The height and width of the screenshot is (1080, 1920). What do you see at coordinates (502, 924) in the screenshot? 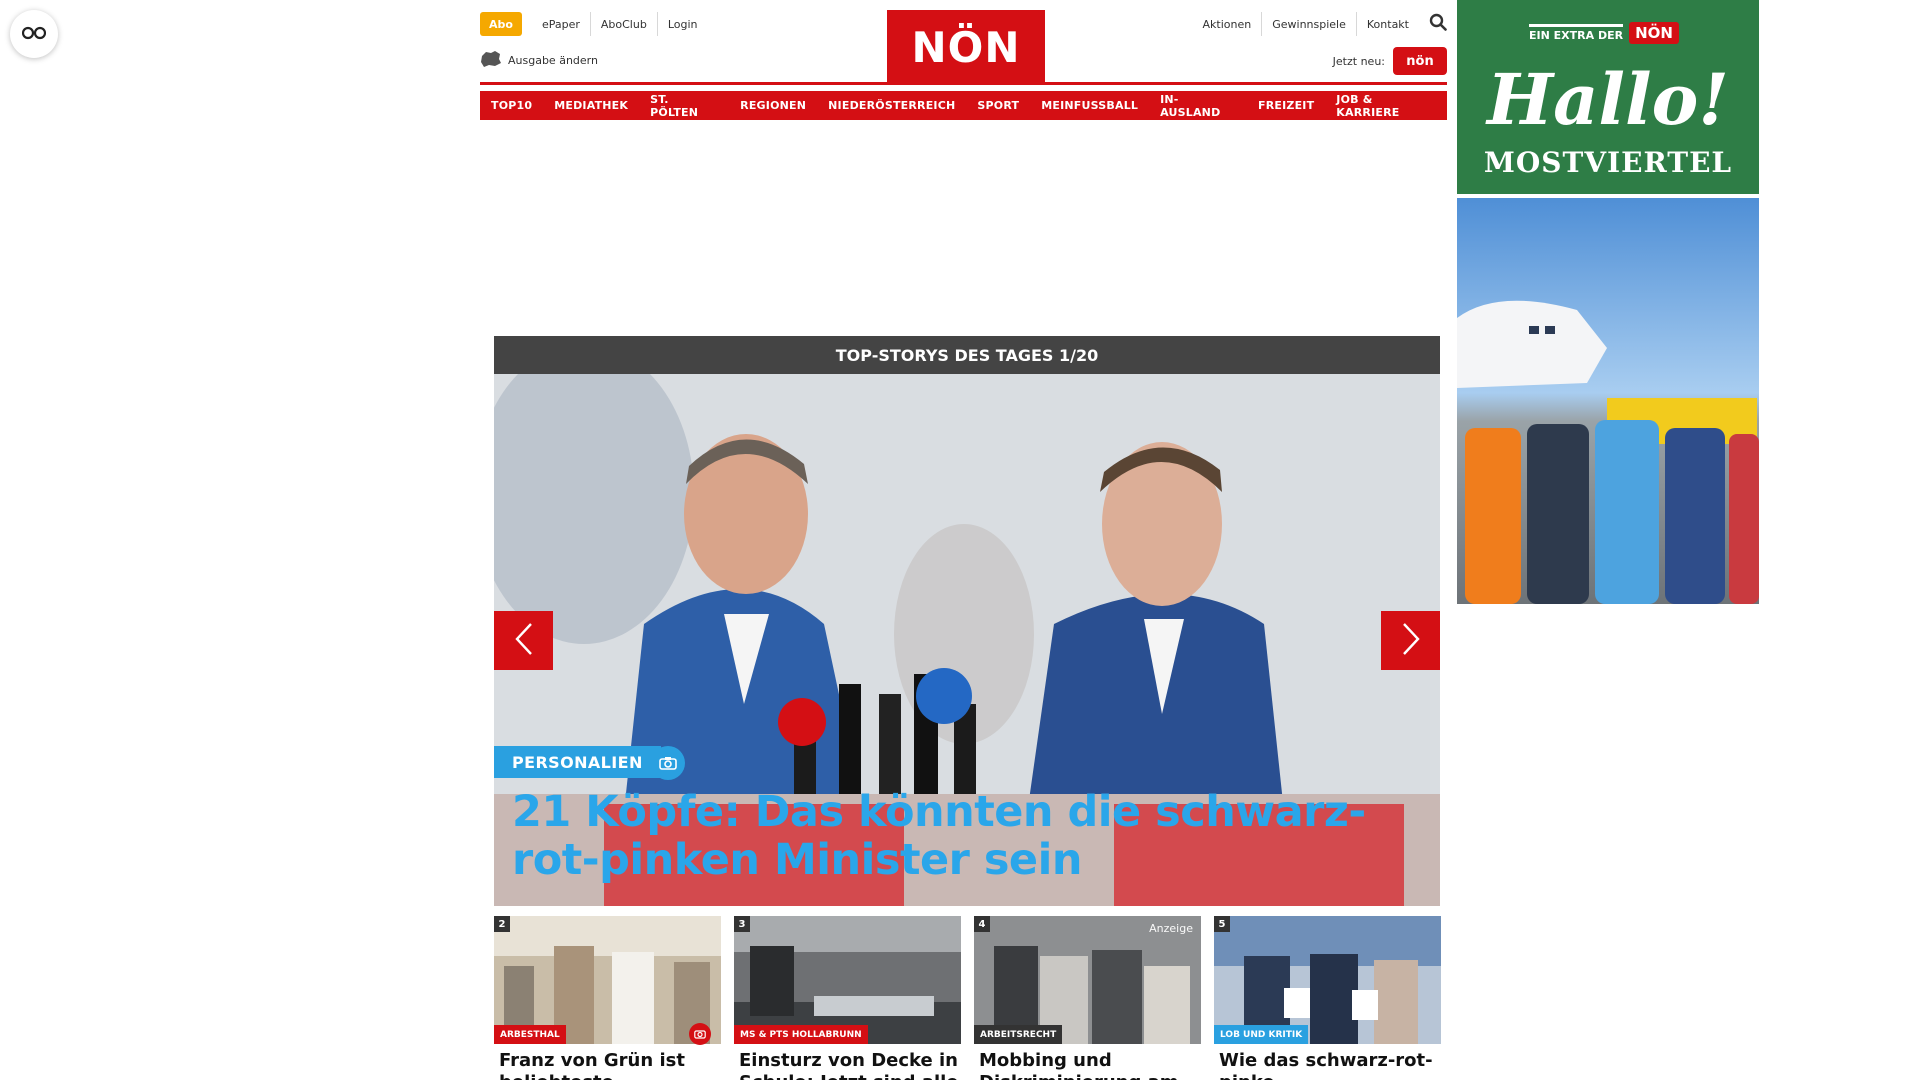
I see `story-rank: 2` at bounding box center [502, 924].